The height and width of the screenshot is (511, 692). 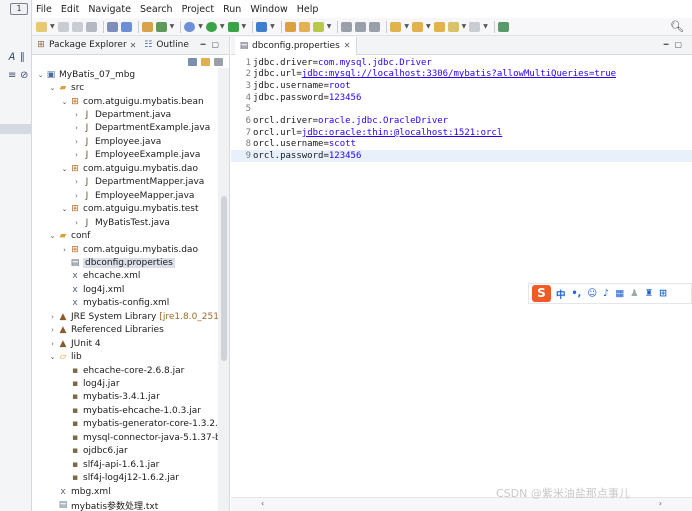 I want to click on open-type-icon, so click(x=290, y=26).